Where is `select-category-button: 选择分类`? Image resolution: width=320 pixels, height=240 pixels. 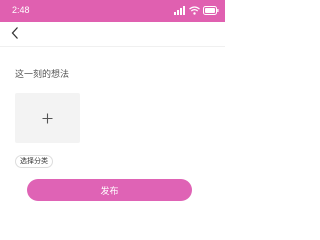
select-category-button: 选择分类 is located at coordinates (34, 161).